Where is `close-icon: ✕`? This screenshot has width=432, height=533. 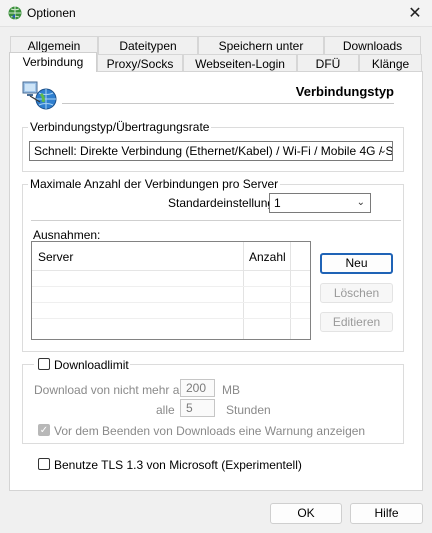
close-icon: ✕ is located at coordinates (415, 13).